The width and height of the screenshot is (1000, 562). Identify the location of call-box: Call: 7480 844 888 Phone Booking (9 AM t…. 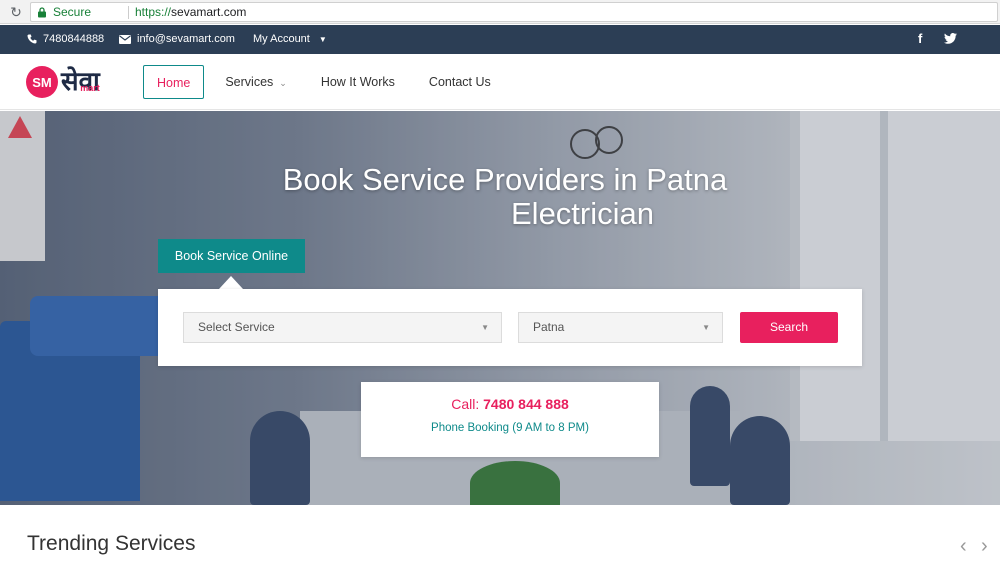
(510, 419).